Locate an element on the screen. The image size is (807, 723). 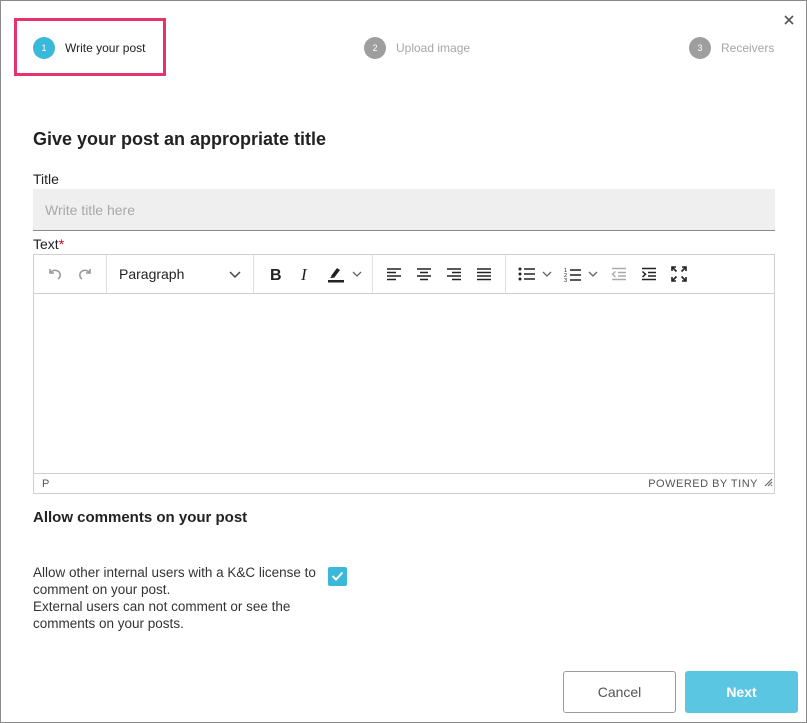
step-label: Receivers is located at coordinates (748, 48).